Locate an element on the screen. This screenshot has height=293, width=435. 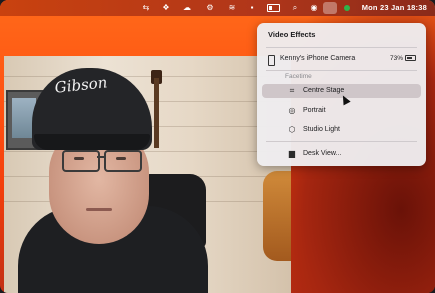
section-label: Facetime is located at coordinates (298, 76).